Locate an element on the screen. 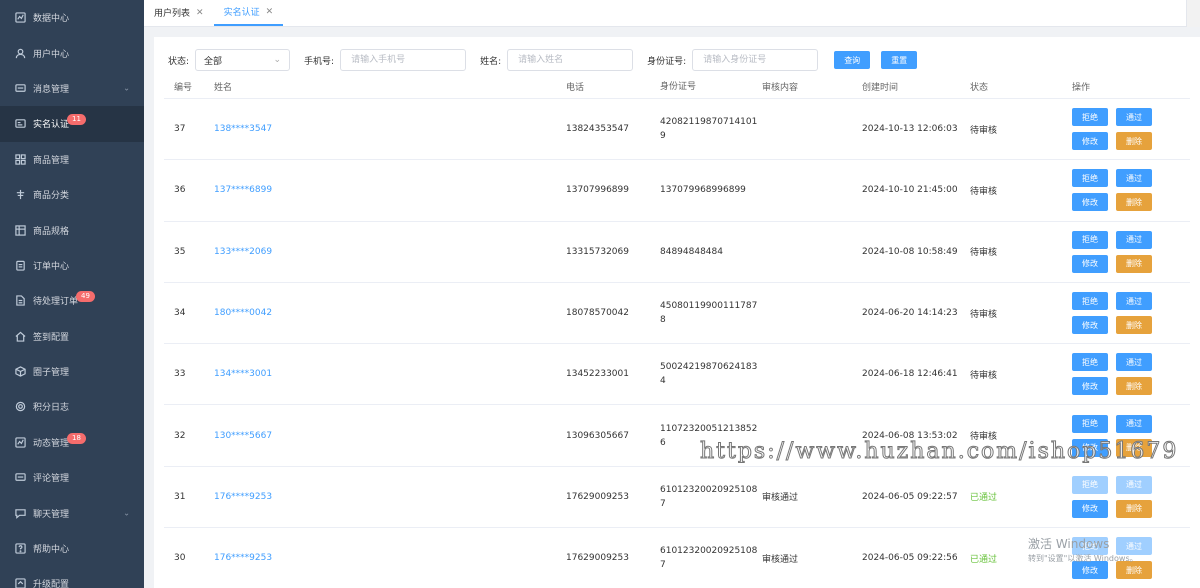  search-button: 查询 is located at coordinates (852, 60).